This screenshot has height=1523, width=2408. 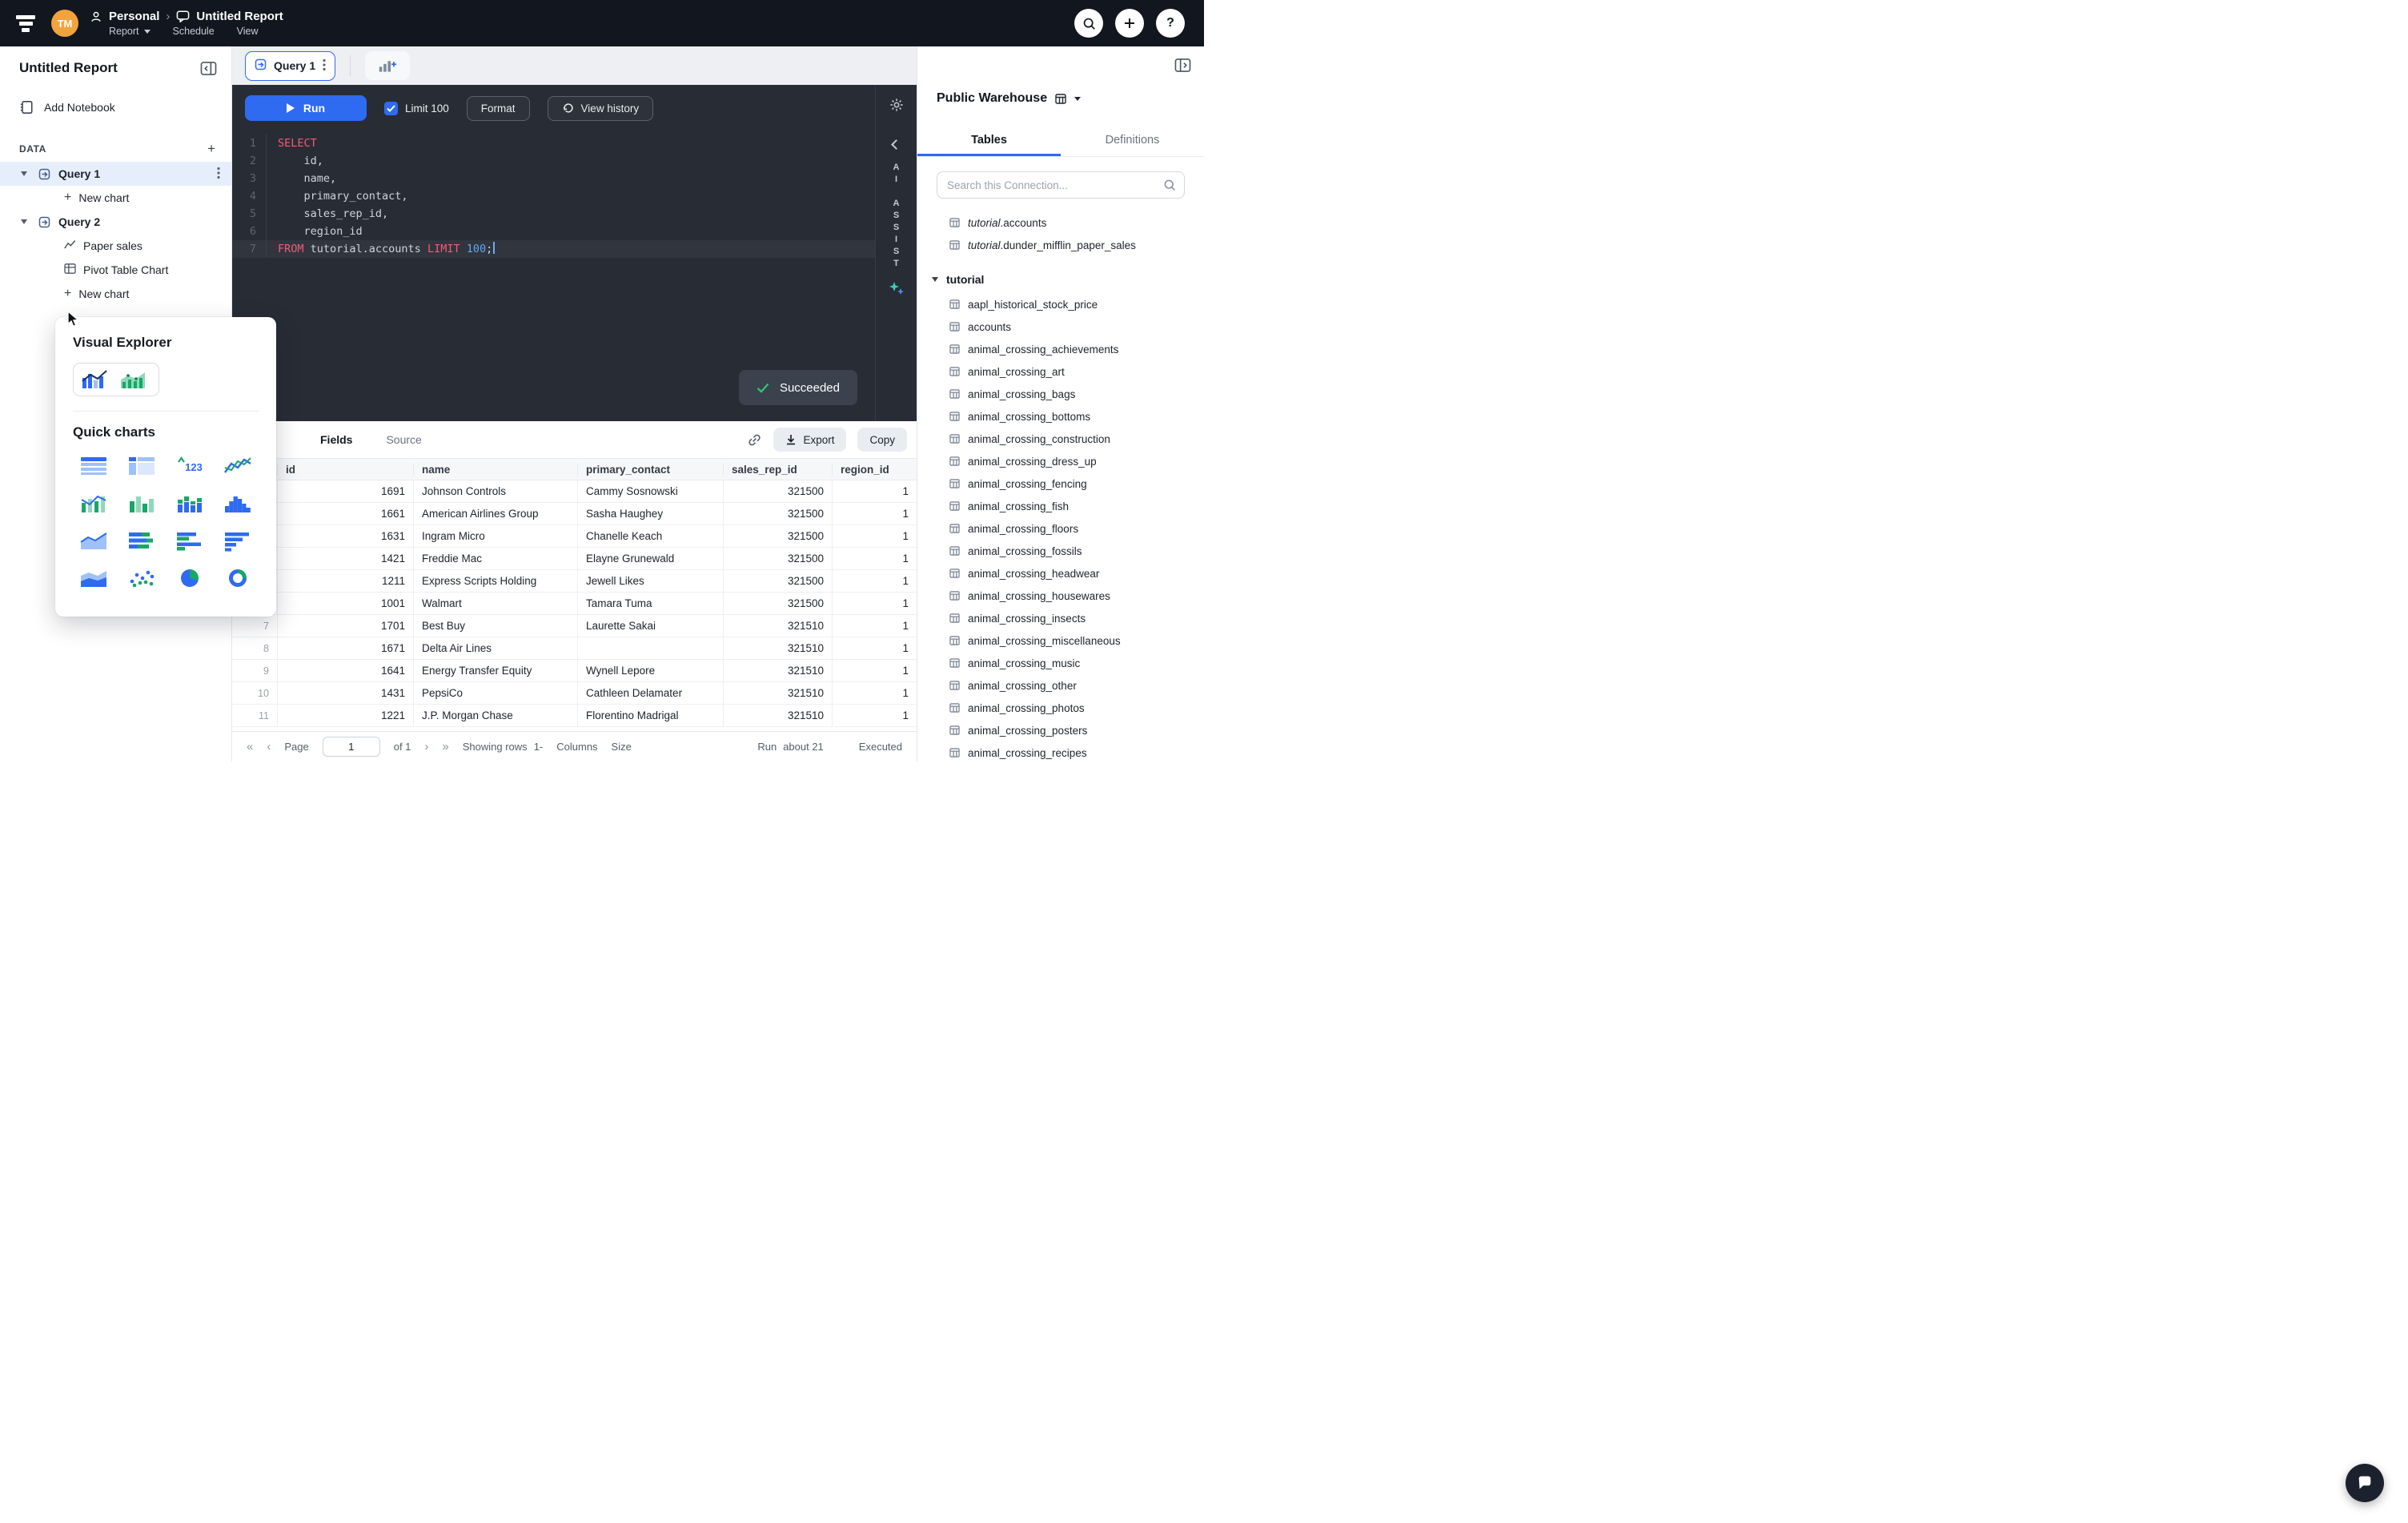 I want to click on column-header-sales-rep-id: sales_rep_id, so click(x=777, y=469).